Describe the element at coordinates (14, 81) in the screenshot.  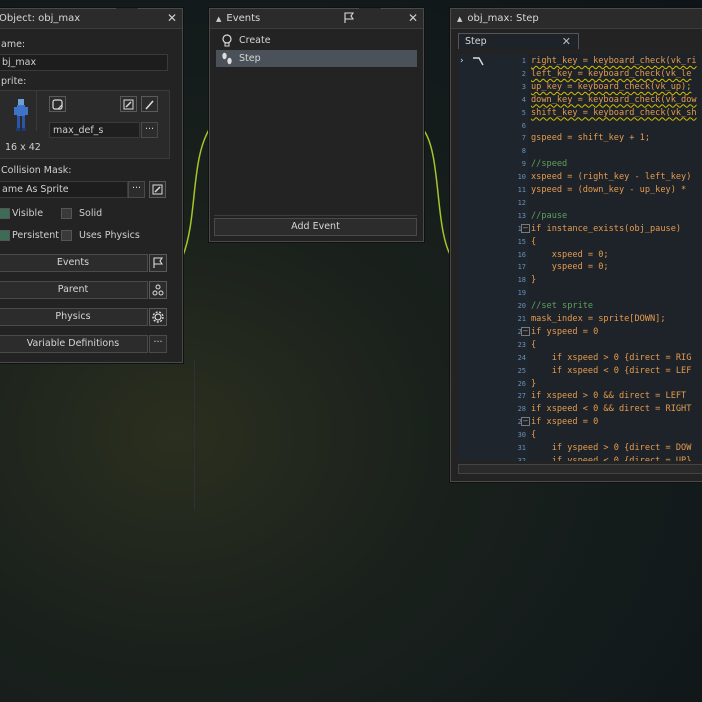
I see `sprite-label: prite:` at that location.